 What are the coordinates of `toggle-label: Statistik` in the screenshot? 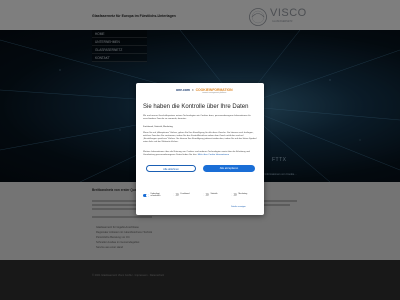 It's located at (214, 194).